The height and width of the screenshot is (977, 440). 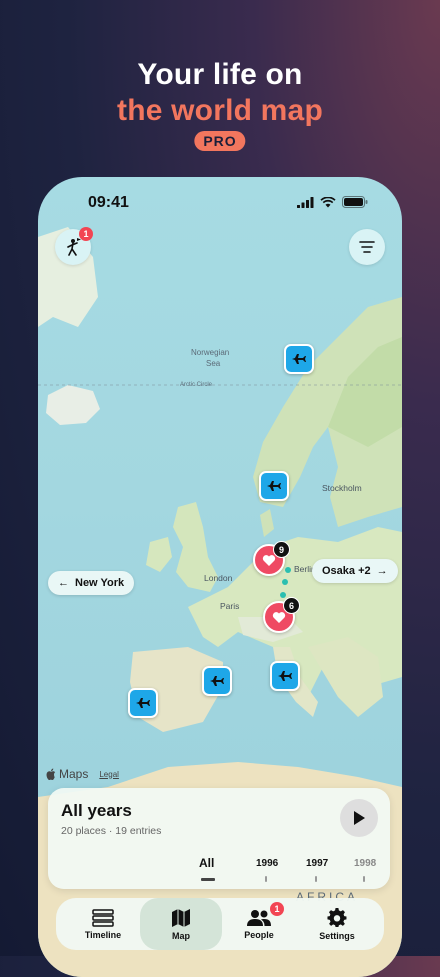 I want to click on year-option-all: All, so click(x=206, y=863).